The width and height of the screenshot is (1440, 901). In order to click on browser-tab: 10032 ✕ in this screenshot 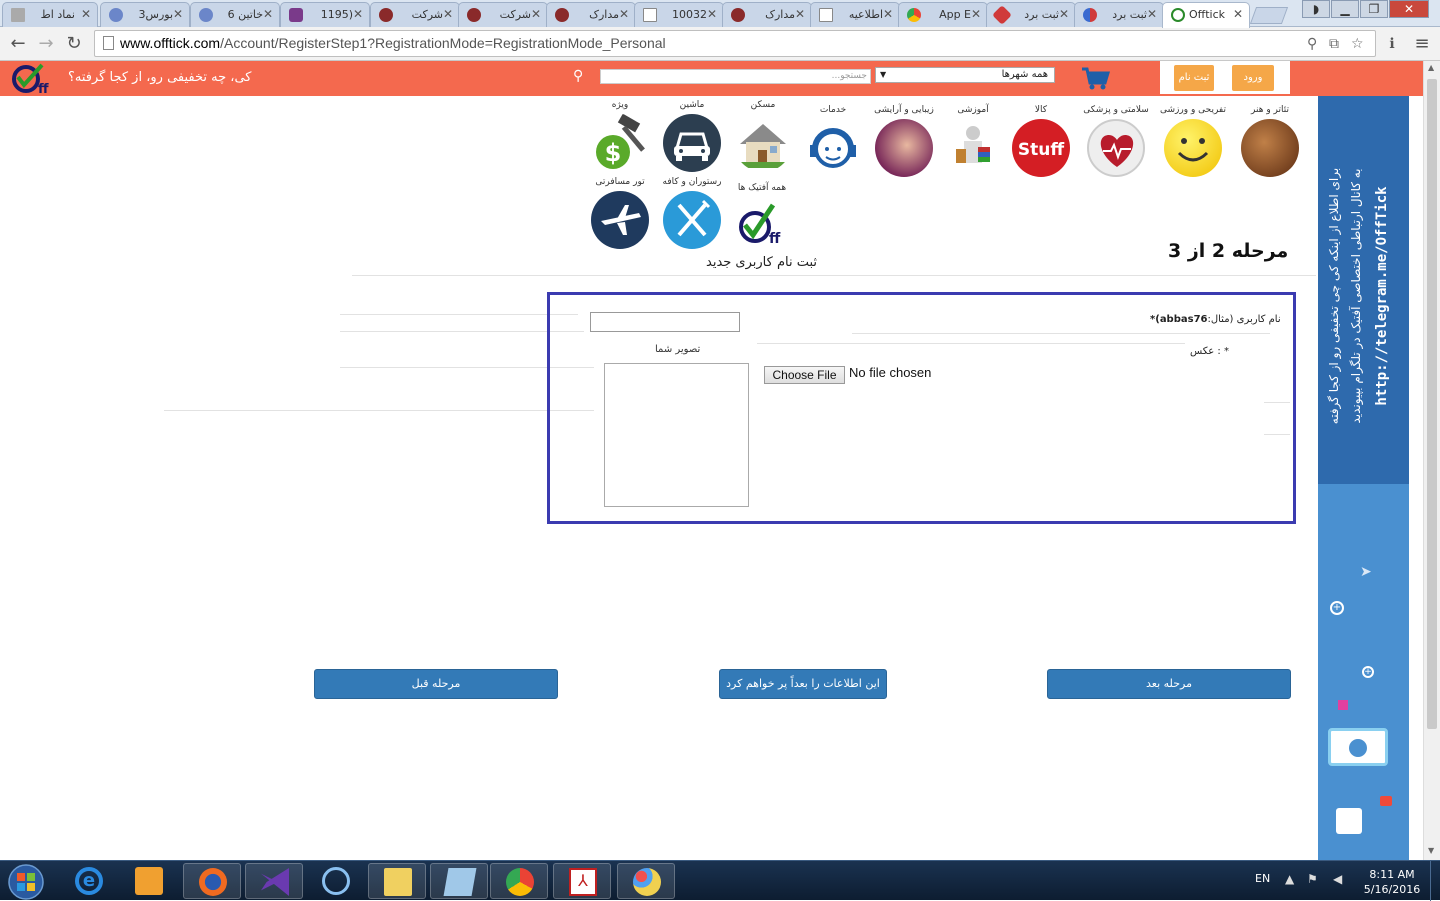, I will do `click(679, 14)`.